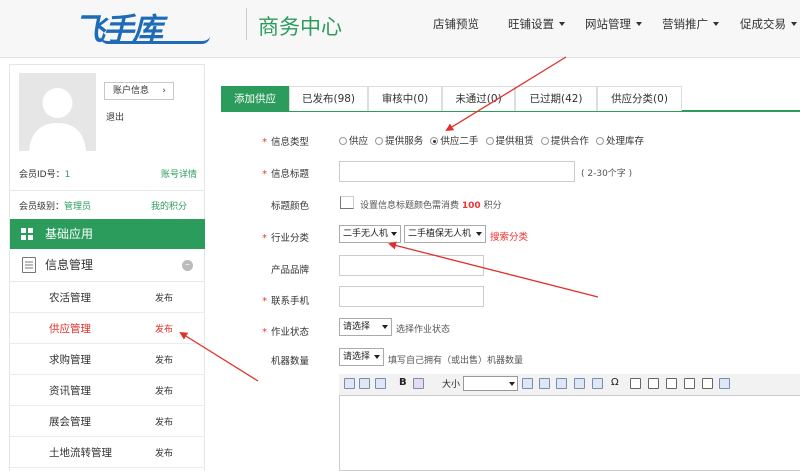 The width and height of the screenshot is (800, 471). I want to click on machine-count-select: 请选择, so click(361, 357).